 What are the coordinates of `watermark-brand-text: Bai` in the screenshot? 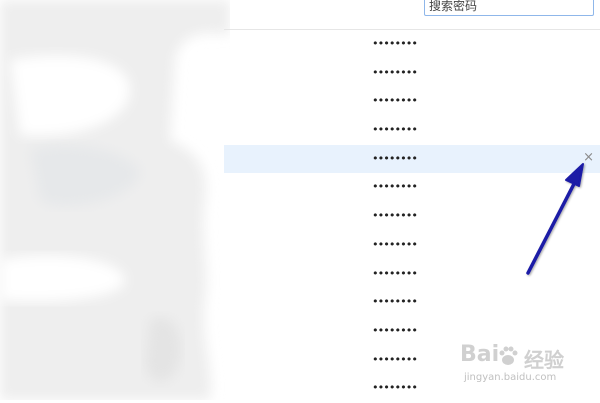 It's located at (480, 354).